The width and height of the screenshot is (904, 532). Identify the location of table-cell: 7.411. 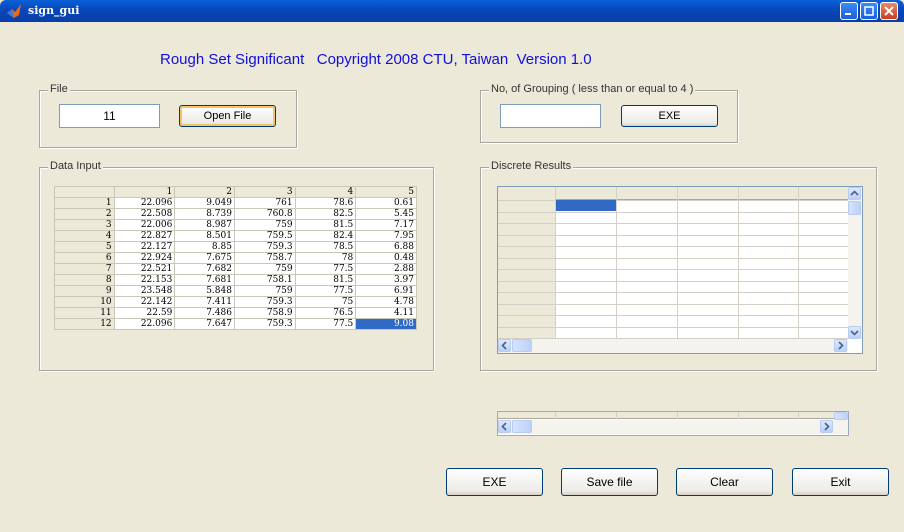
(204, 302).